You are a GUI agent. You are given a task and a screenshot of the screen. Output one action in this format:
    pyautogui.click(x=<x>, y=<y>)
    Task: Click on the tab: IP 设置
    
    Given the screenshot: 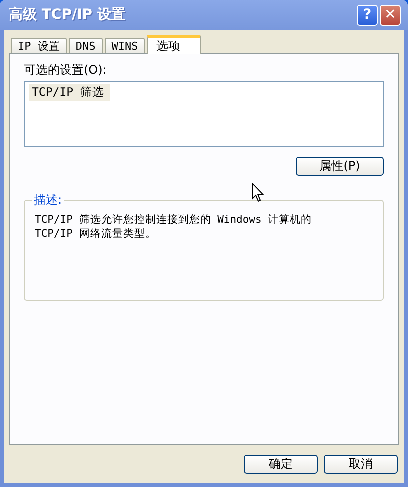 What is the action you would take?
    pyautogui.click(x=39, y=45)
    